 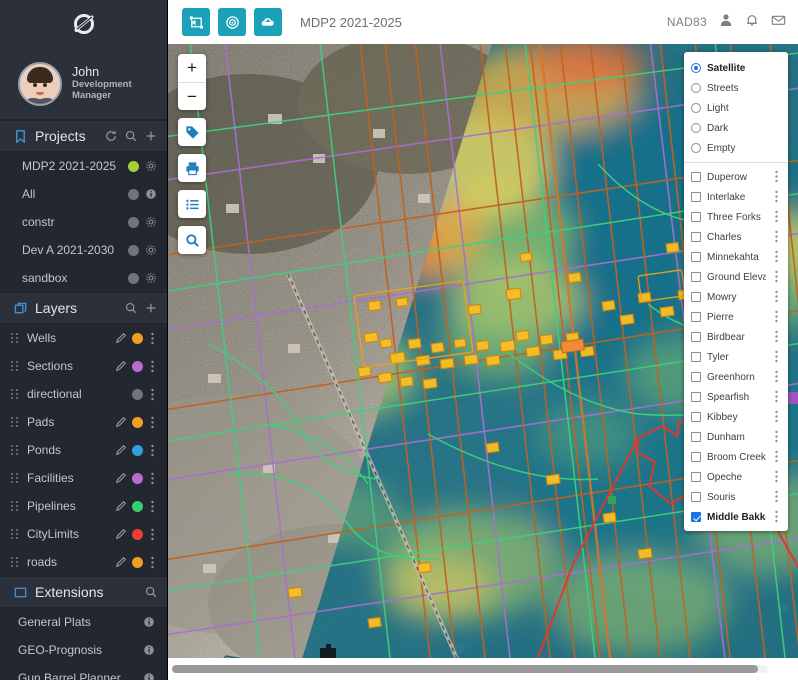 I want to click on project-item: sandbox, so click(x=83, y=278).